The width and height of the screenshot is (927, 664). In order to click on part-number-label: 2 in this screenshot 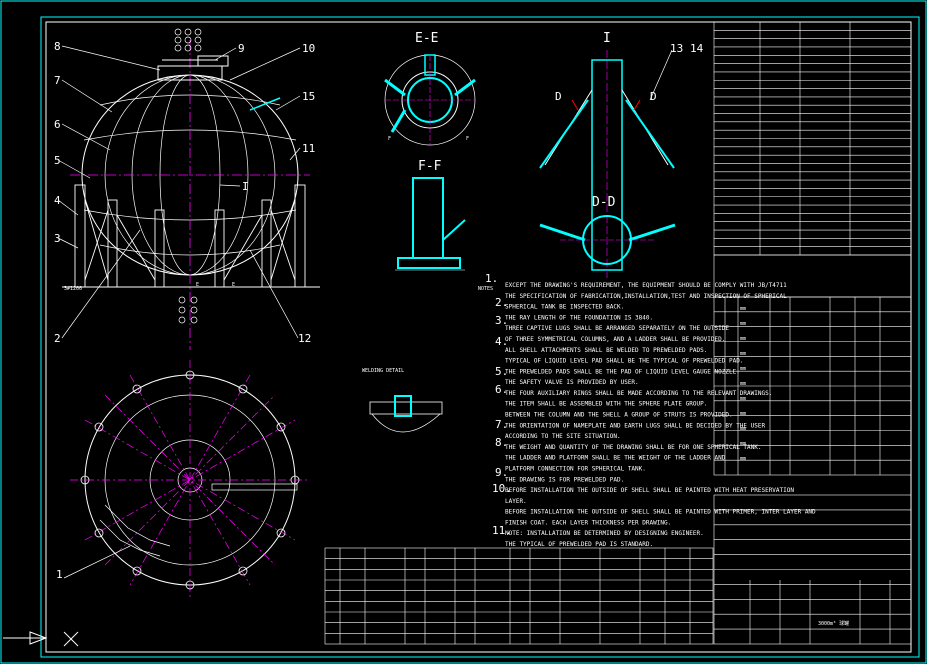, I will do `click(57, 338)`.